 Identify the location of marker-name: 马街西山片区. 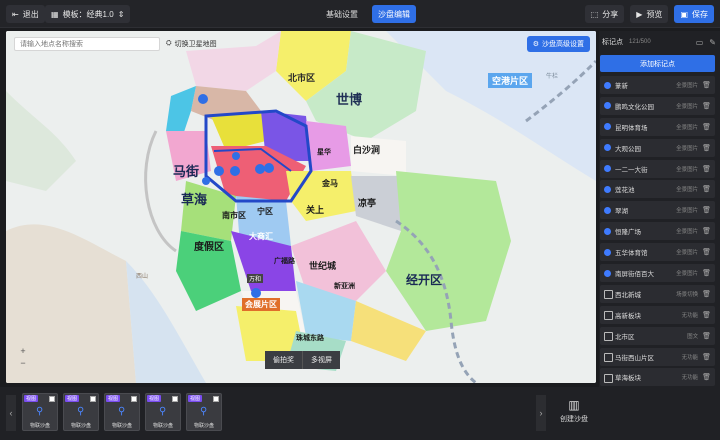
(634, 358).